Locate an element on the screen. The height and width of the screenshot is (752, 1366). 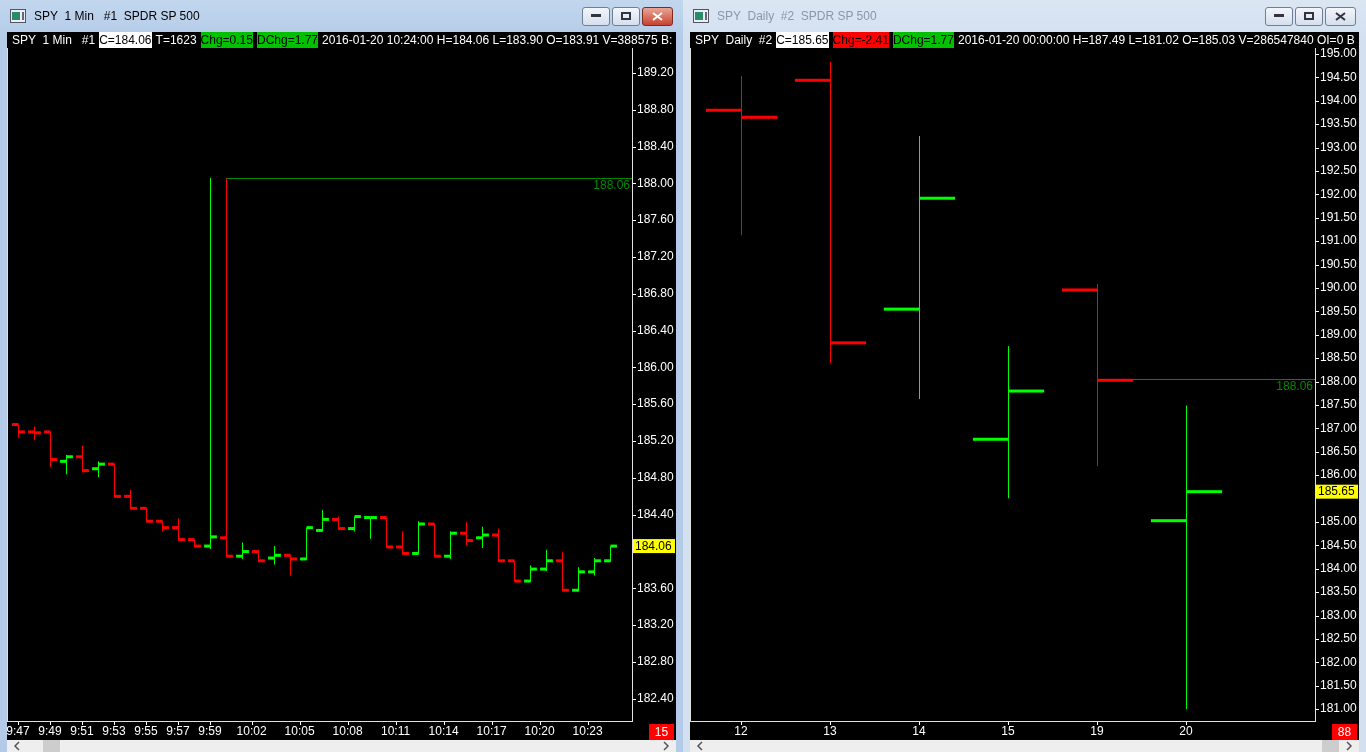
price-axis-label: 195.00 is located at coordinates (1338, 54).